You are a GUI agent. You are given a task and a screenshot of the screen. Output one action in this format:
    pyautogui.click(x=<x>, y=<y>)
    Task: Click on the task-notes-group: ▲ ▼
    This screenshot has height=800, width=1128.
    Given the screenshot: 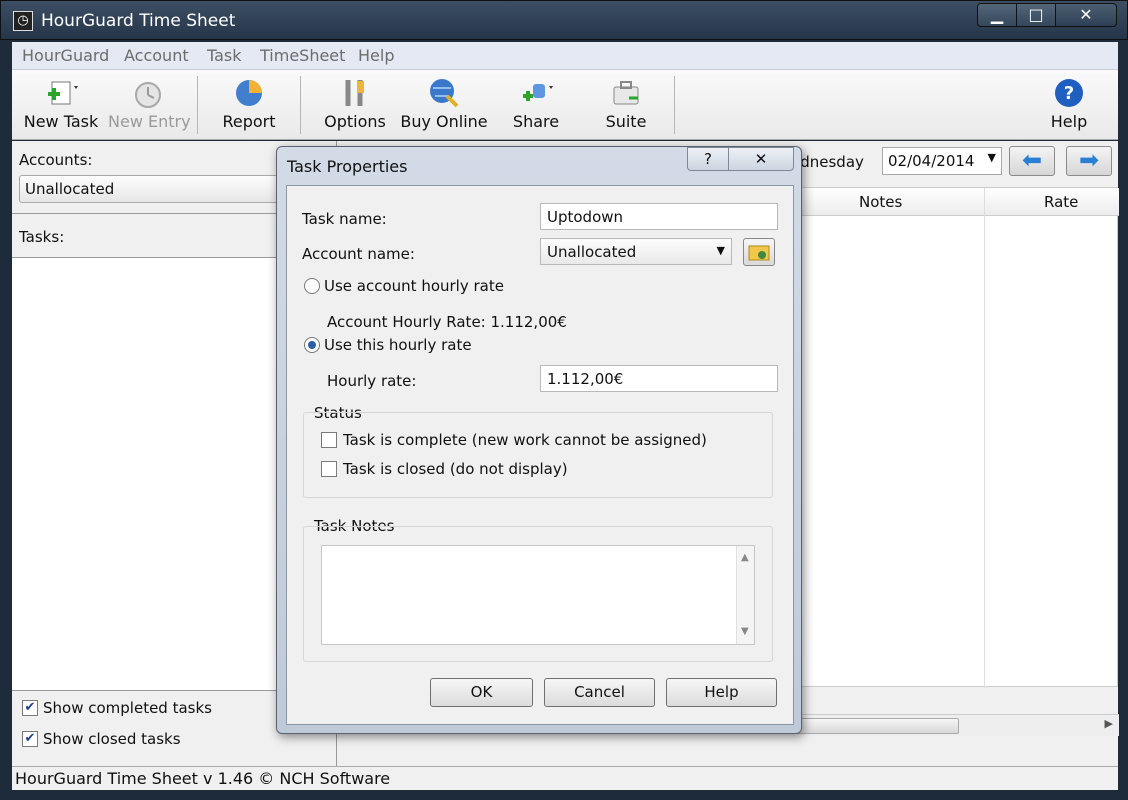 What is the action you would take?
    pyautogui.click(x=538, y=594)
    